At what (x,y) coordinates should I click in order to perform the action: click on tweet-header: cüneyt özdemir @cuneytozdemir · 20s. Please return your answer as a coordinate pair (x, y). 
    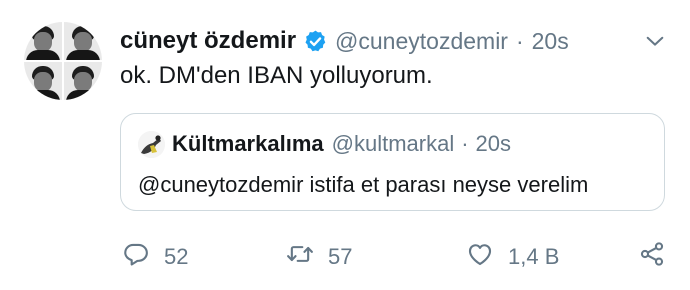
    Looking at the image, I should click on (344, 41).